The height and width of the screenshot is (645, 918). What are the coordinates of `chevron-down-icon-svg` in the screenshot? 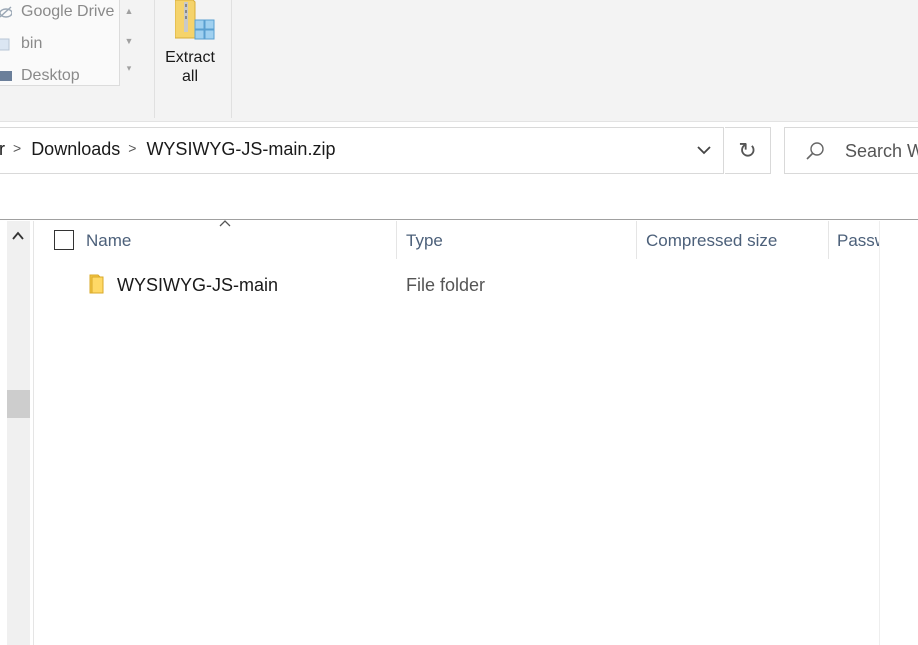 It's located at (704, 150).